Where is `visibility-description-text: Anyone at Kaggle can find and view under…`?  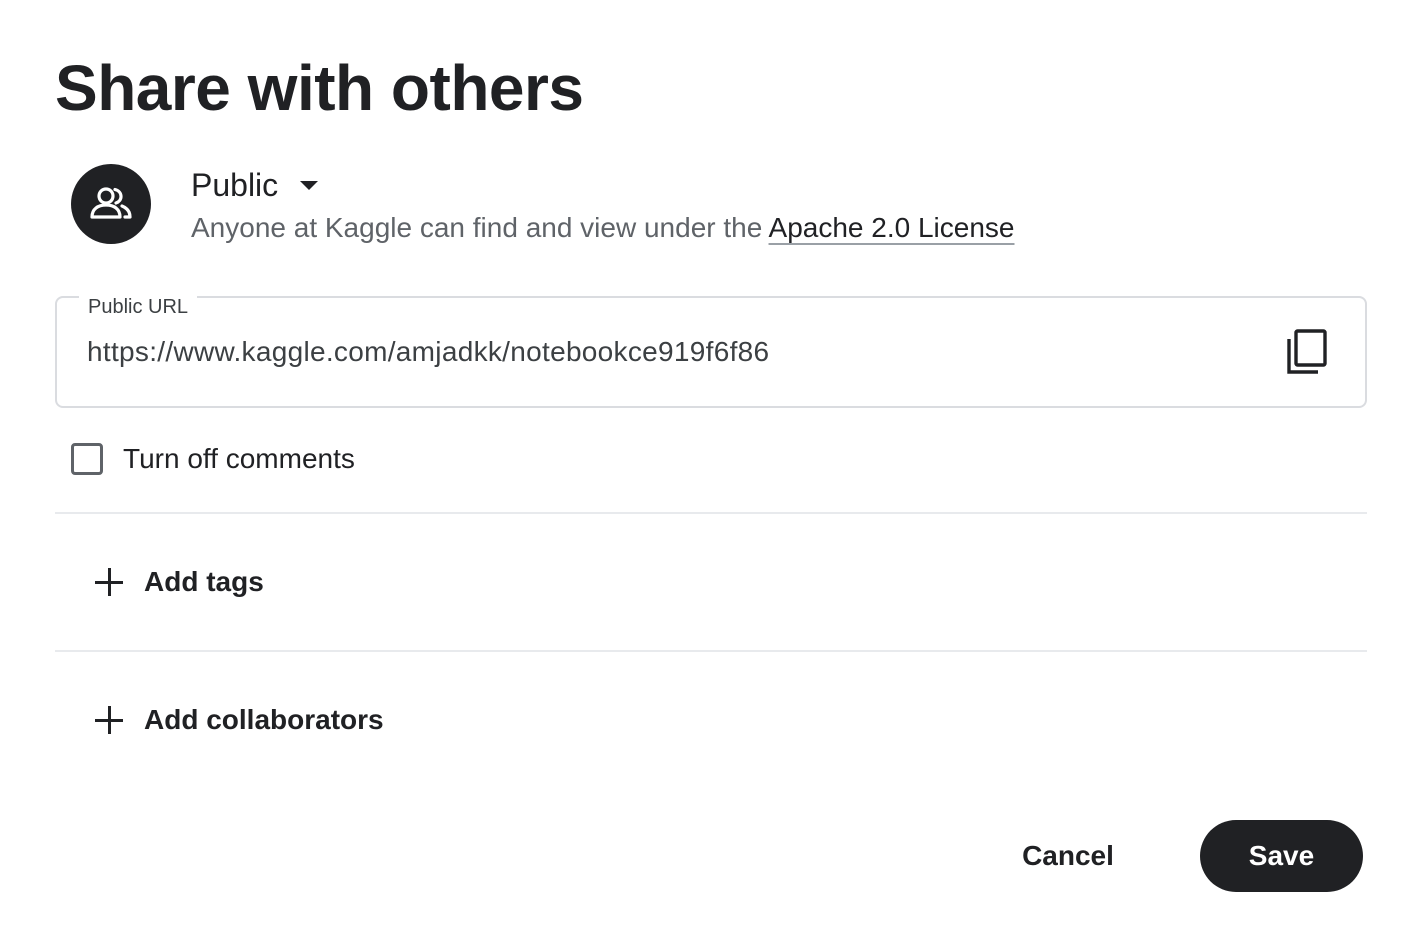 visibility-description-text: Anyone at Kaggle can find and view under… is located at coordinates (480, 227).